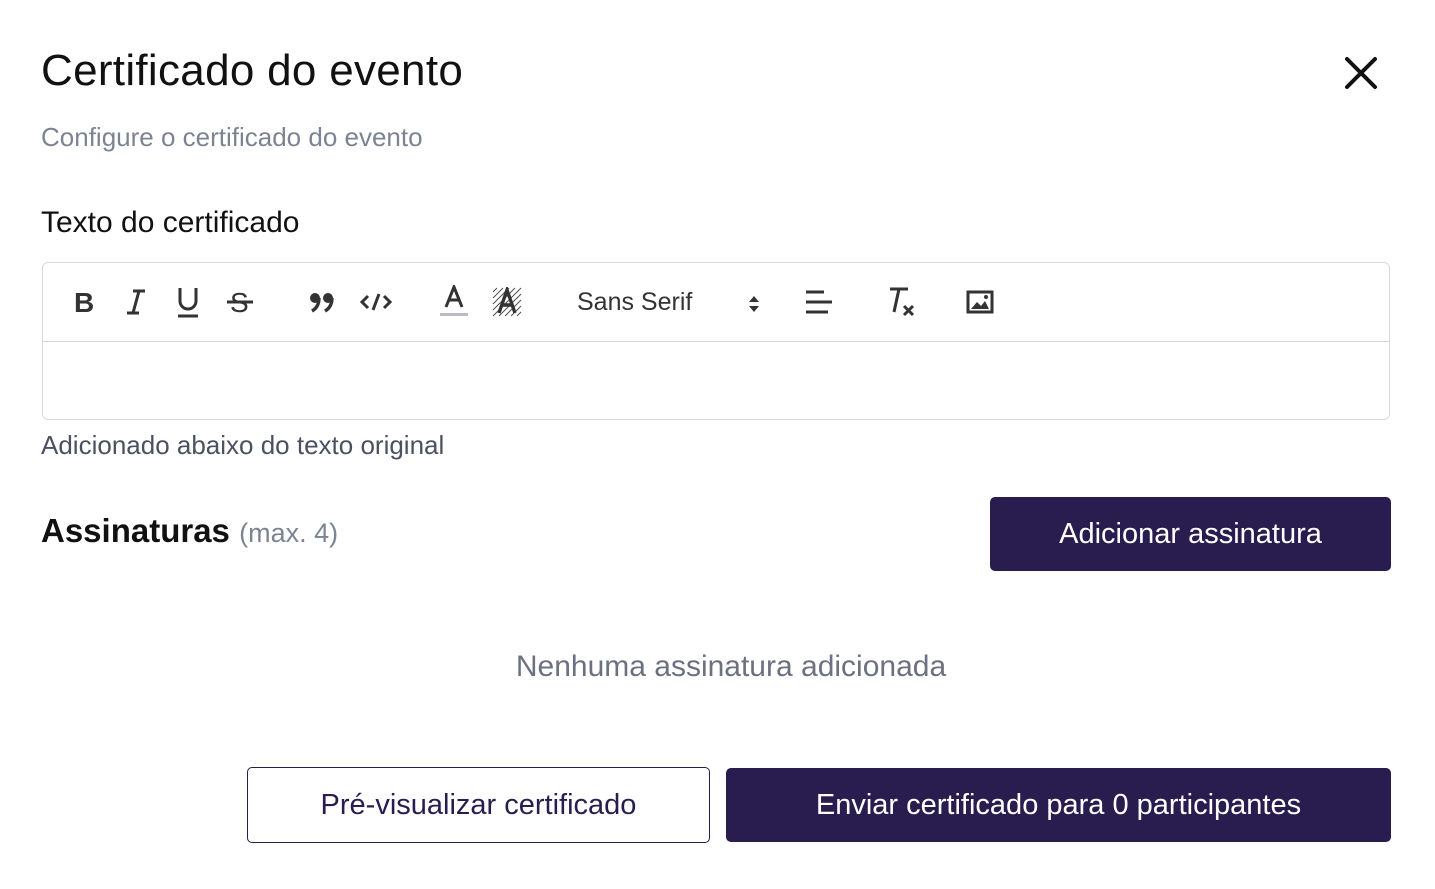  What do you see at coordinates (376, 302) in the screenshot?
I see `code-block-icon` at bounding box center [376, 302].